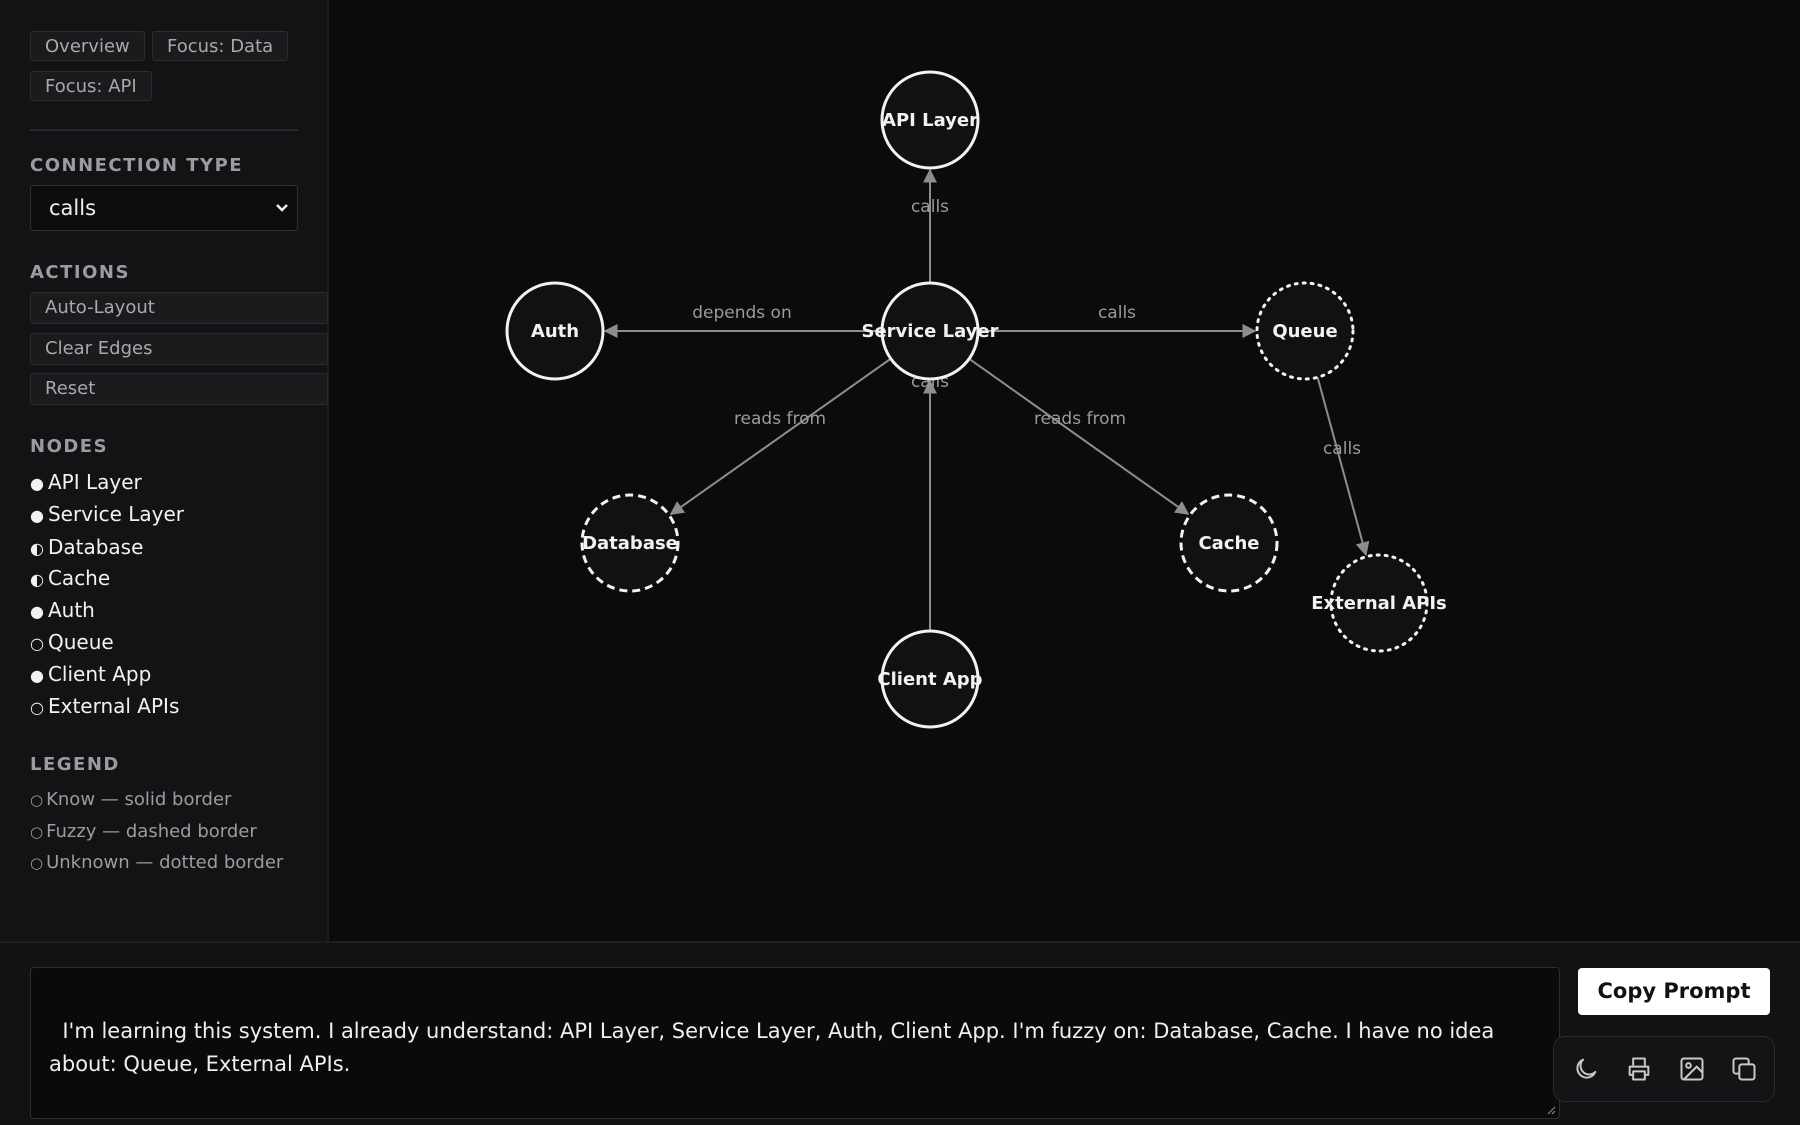 The height and width of the screenshot is (1125, 1800). What do you see at coordinates (165, 862) in the screenshot?
I see `legend-label: Unknown — dotted border` at bounding box center [165, 862].